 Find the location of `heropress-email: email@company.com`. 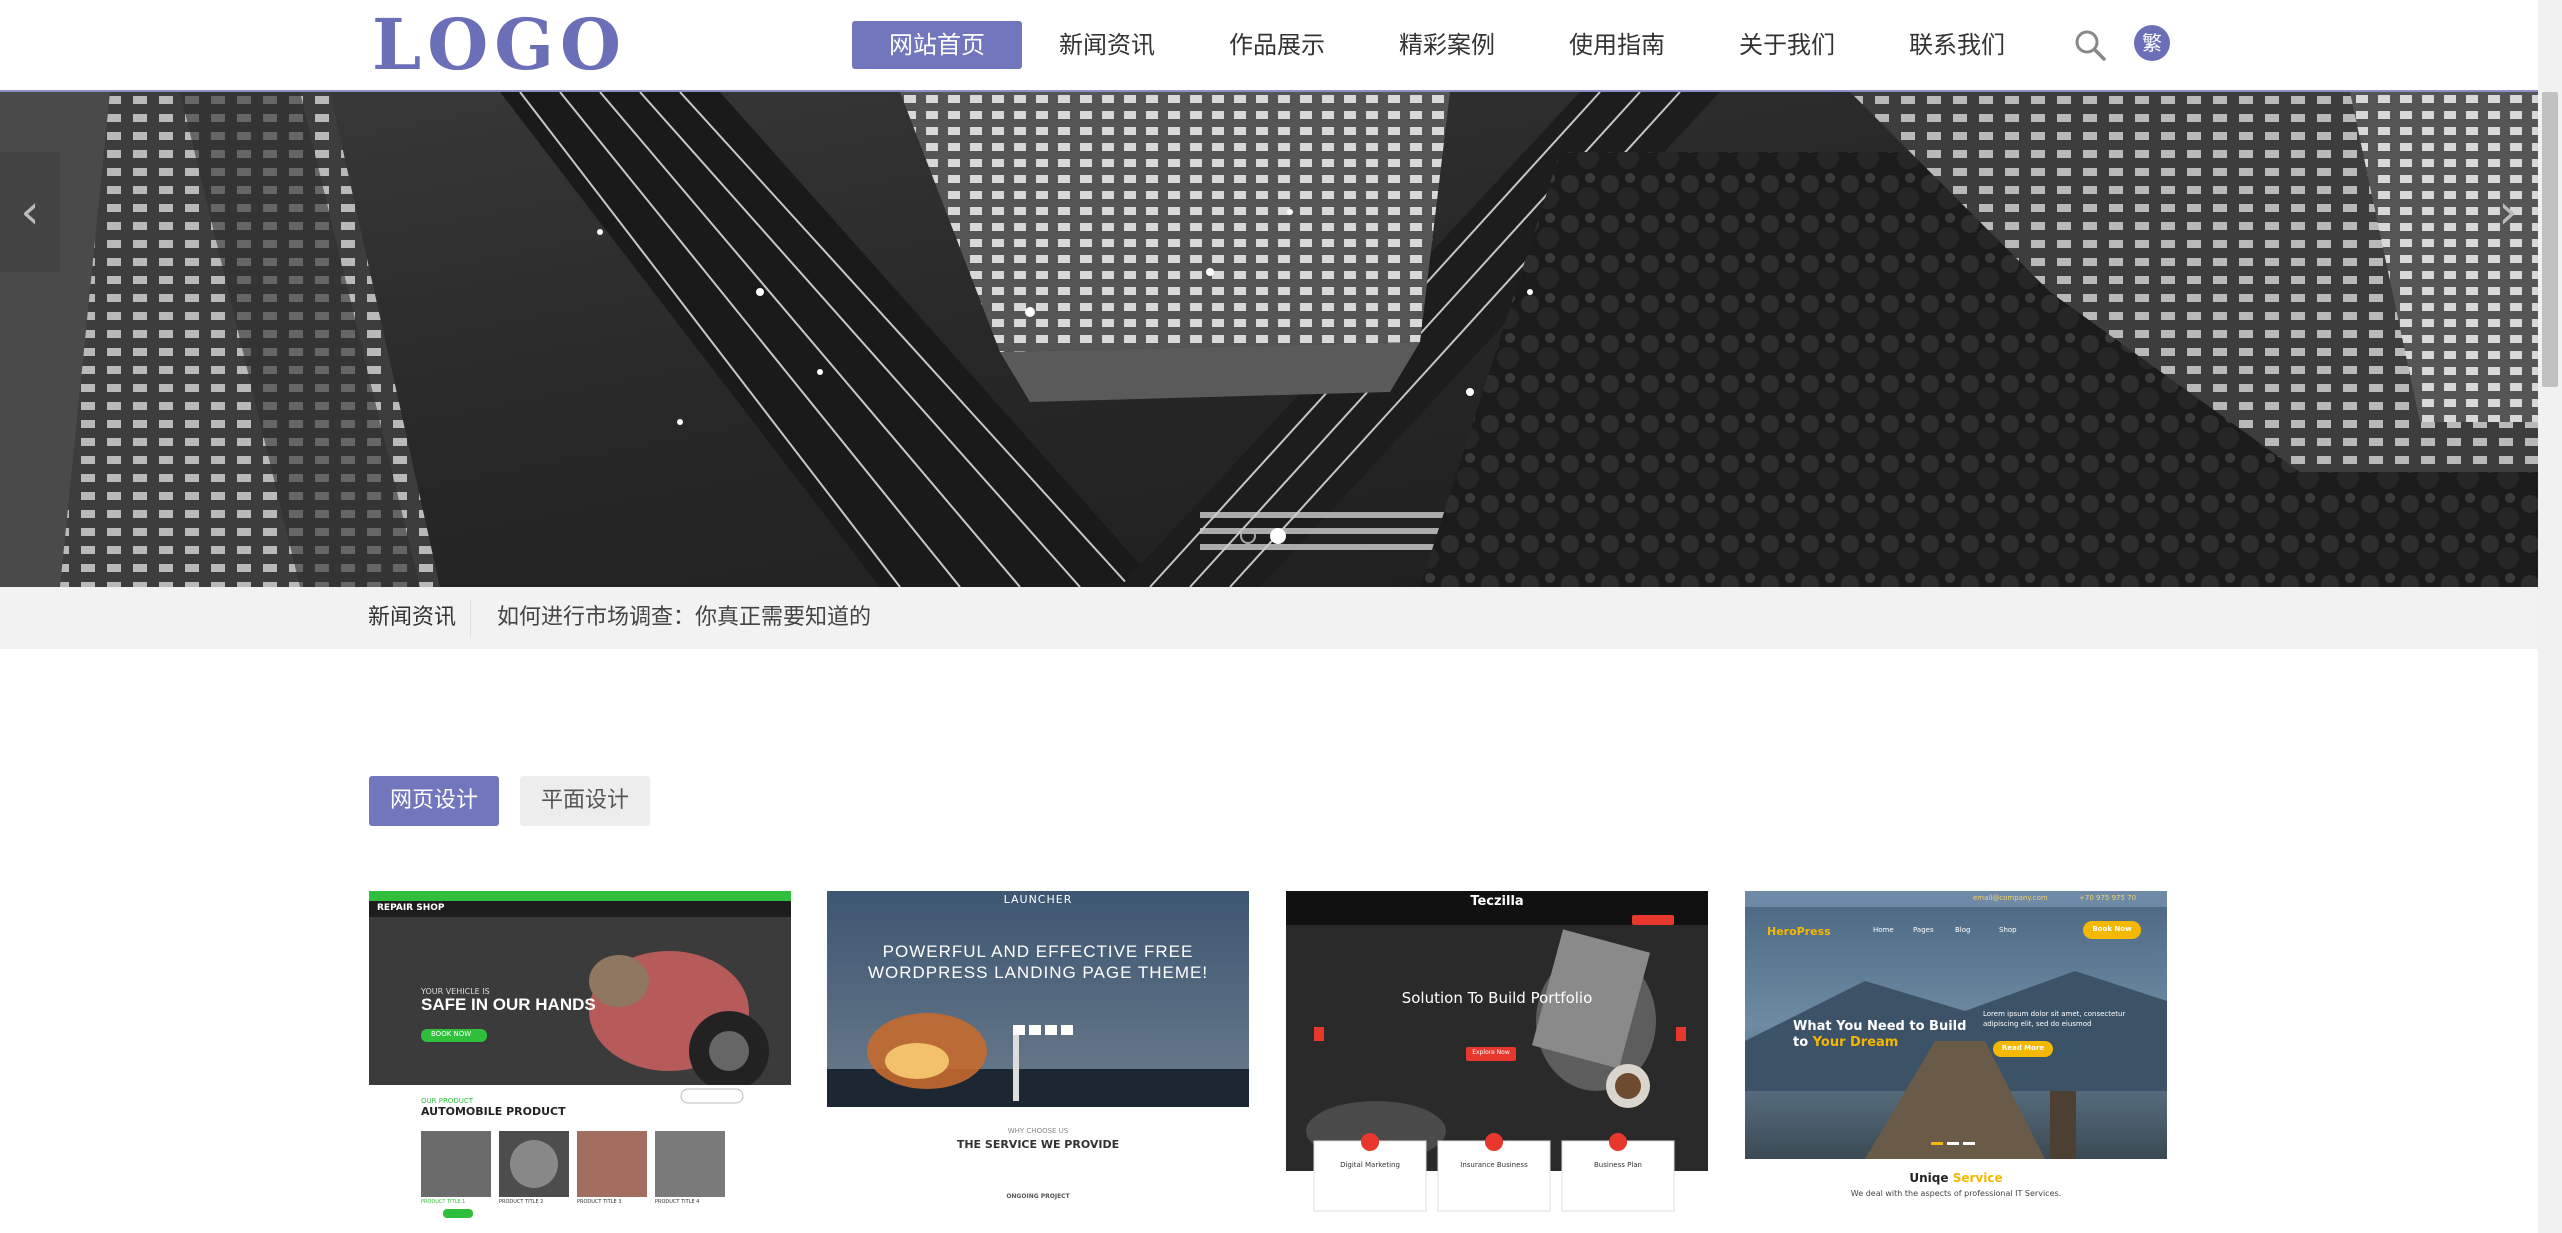

heropress-email: email@company.com is located at coordinates (2010, 898).